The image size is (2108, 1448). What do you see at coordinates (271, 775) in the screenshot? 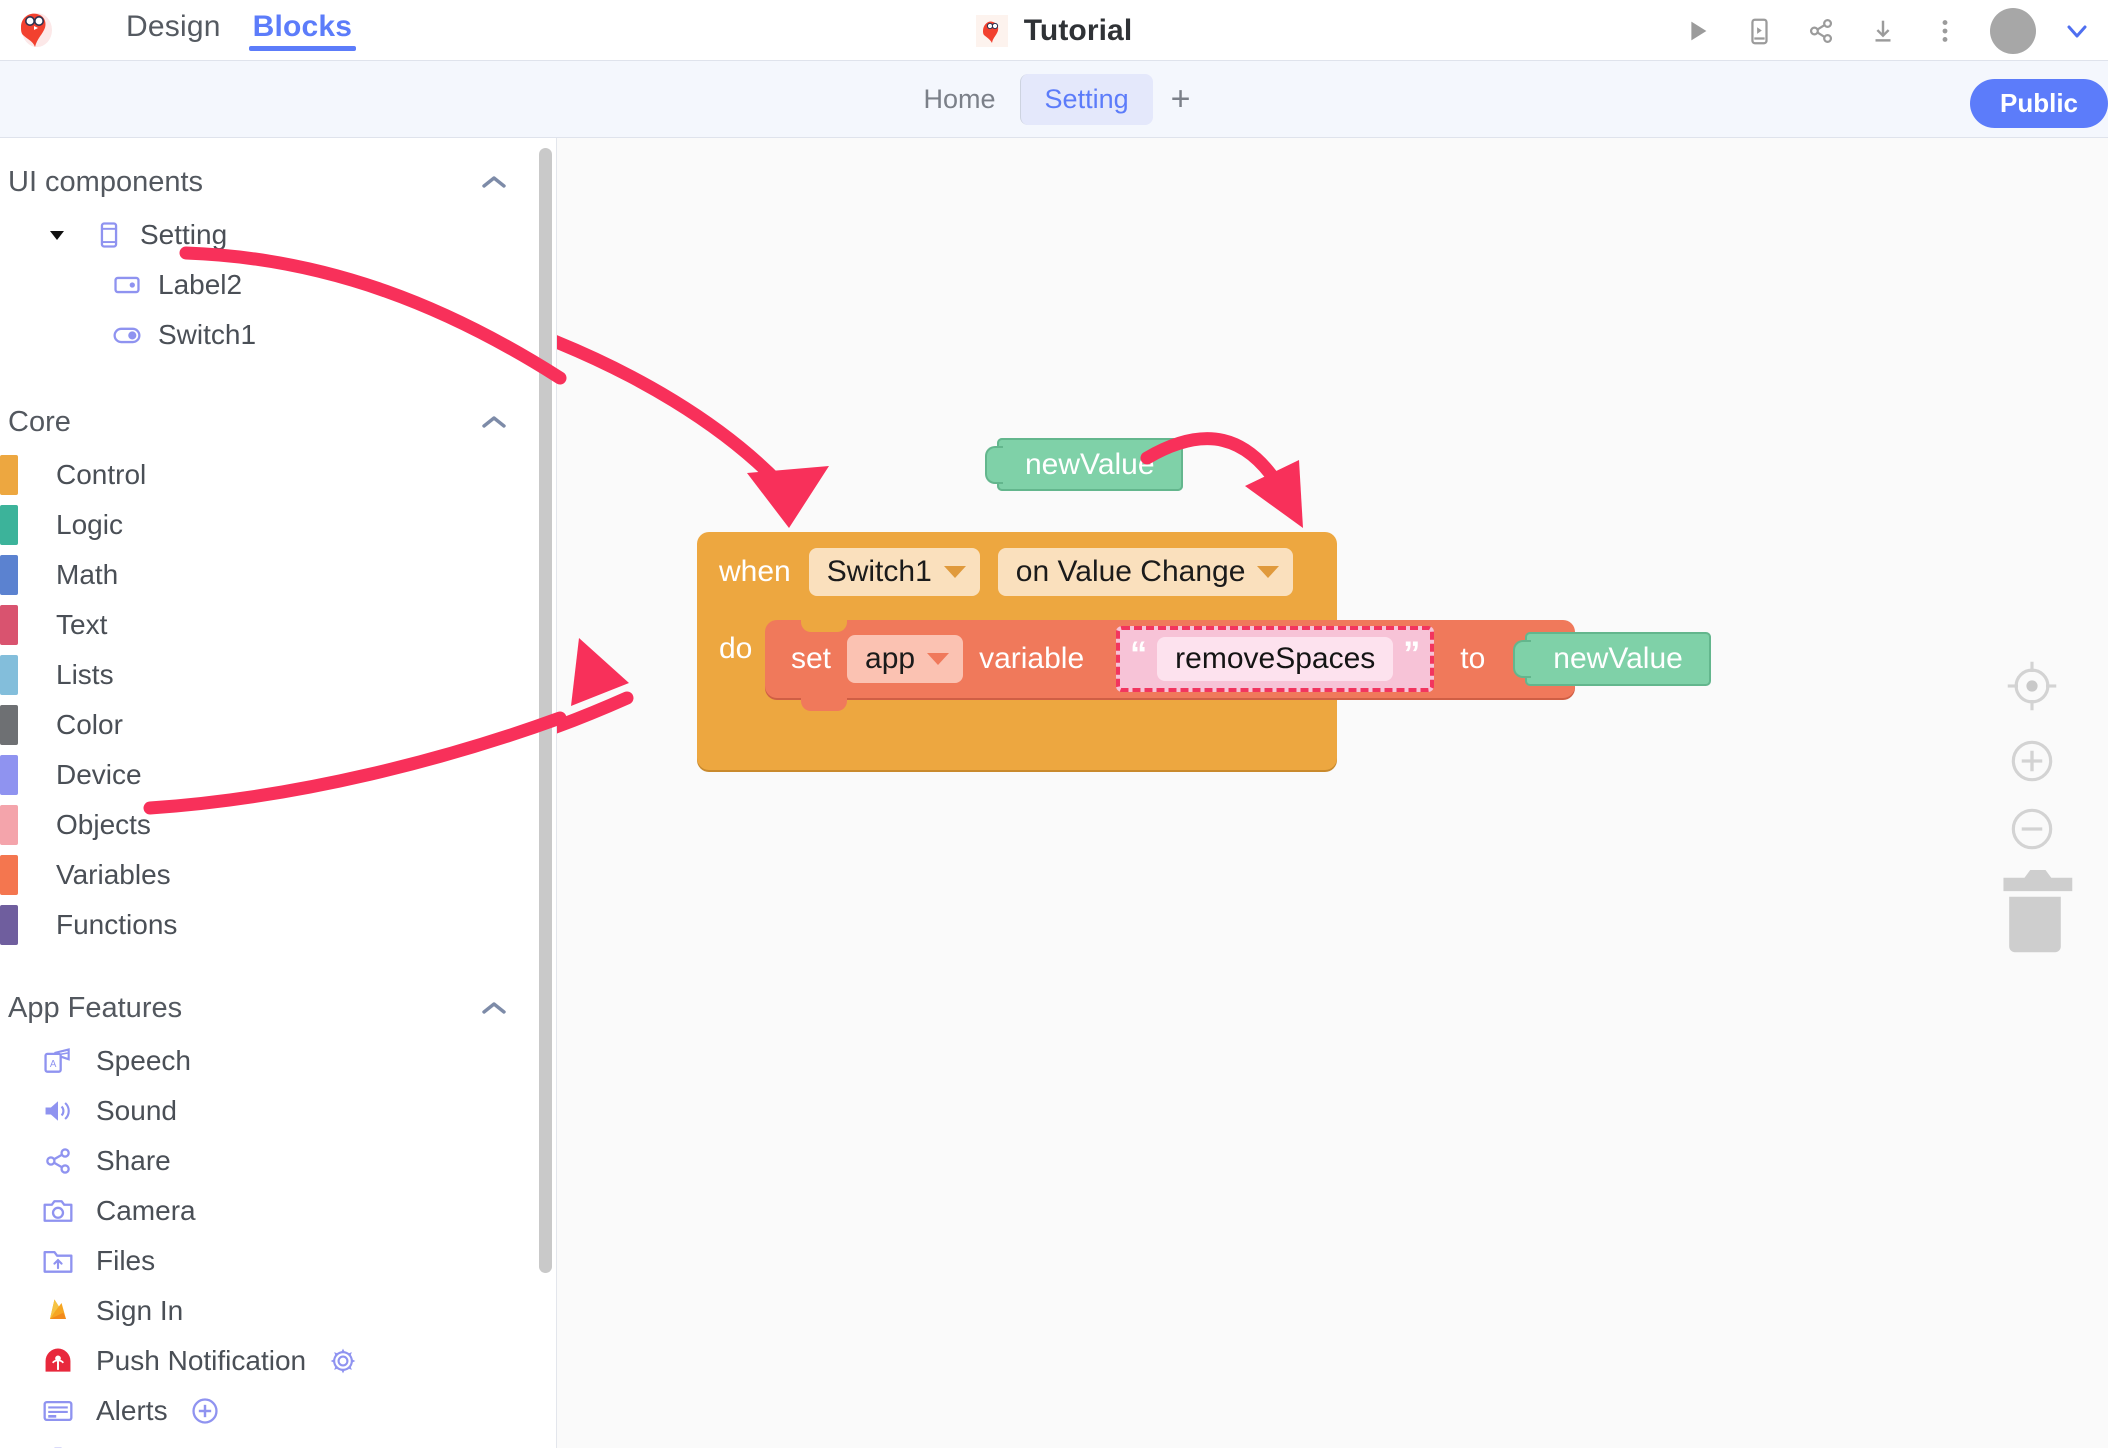
I see `core-category-device: Device` at bounding box center [271, 775].